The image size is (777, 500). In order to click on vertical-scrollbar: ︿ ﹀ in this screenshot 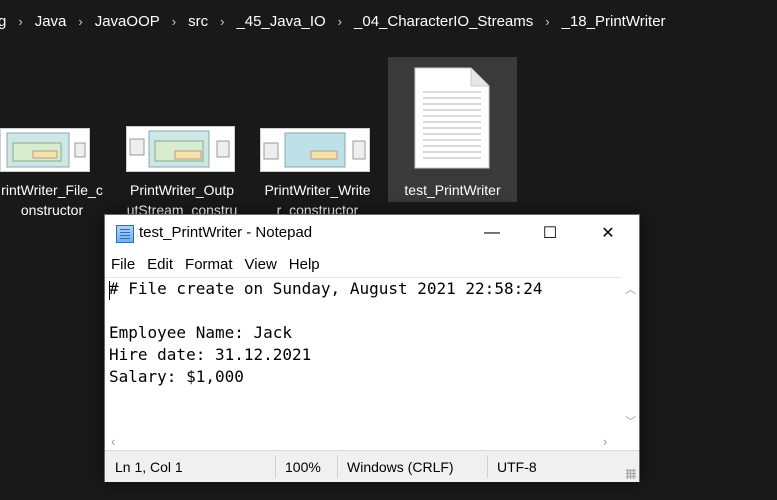, I will do `click(630, 354)`.